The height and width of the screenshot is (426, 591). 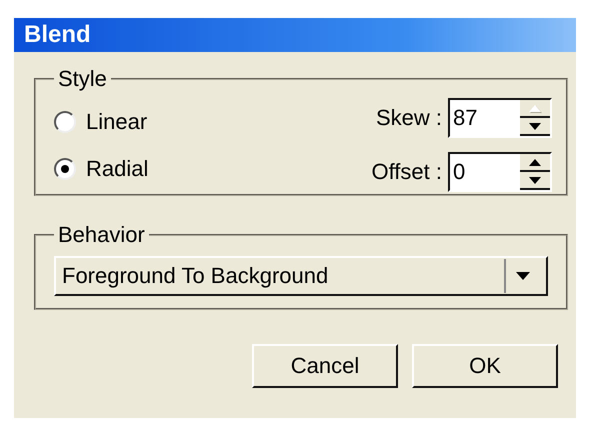 What do you see at coordinates (500, 172) in the screenshot?
I see `number-spinner: 0` at bounding box center [500, 172].